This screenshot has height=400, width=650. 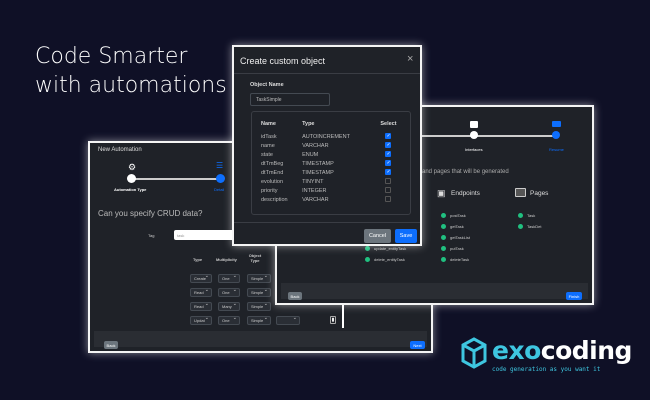 What do you see at coordinates (151, 235) in the screenshot?
I see `tag-label: Tag` at bounding box center [151, 235].